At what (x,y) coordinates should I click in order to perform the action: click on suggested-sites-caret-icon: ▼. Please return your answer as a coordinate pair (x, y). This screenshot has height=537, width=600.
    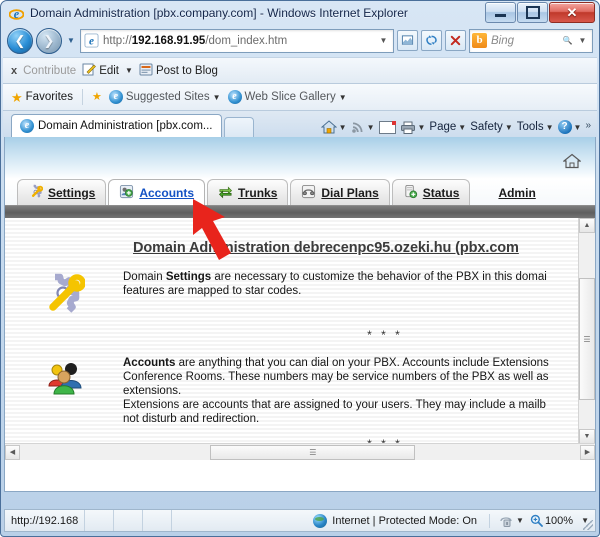
    Looking at the image, I should click on (217, 97).